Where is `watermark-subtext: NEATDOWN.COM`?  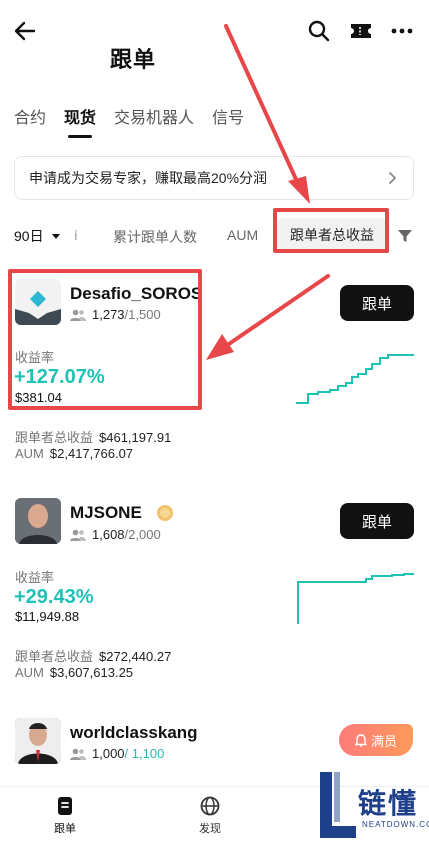
watermark-subtext: NEATDOWN.COM is located at coordinates (395, 824).